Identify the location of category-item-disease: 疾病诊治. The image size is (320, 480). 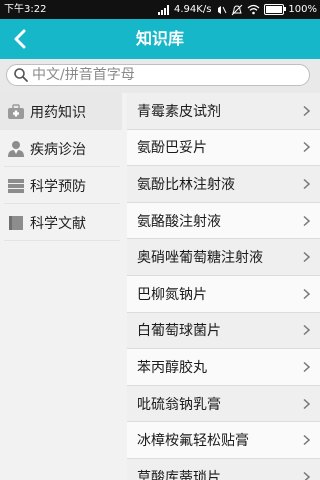
(61, 148).